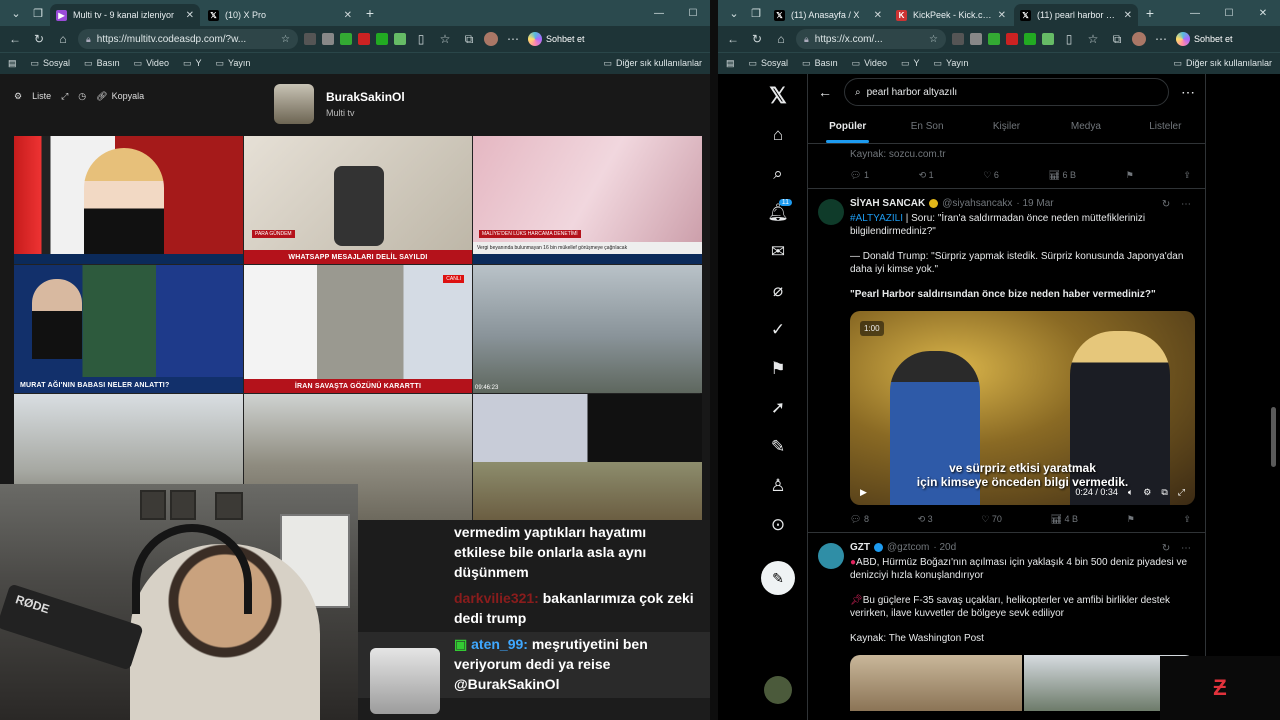 This screenshot has height=720, width=1280. Describe the element at coordinates (944, 547) in the screenshot. I see `tweet-date: · 20d` at that location.